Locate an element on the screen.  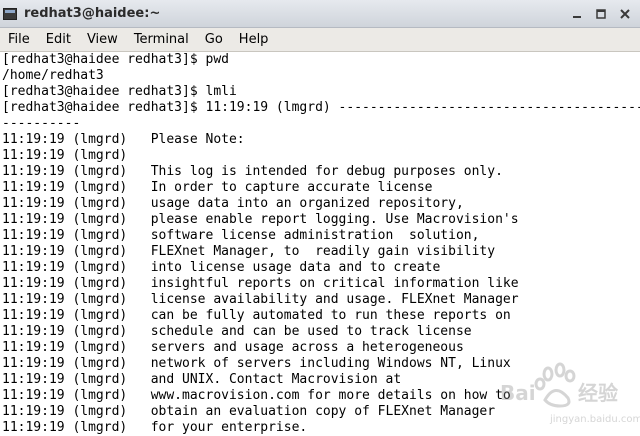
terminal-line: [redhat3@haidee redhat3]$ pwd is located at coordinates (115, 59).